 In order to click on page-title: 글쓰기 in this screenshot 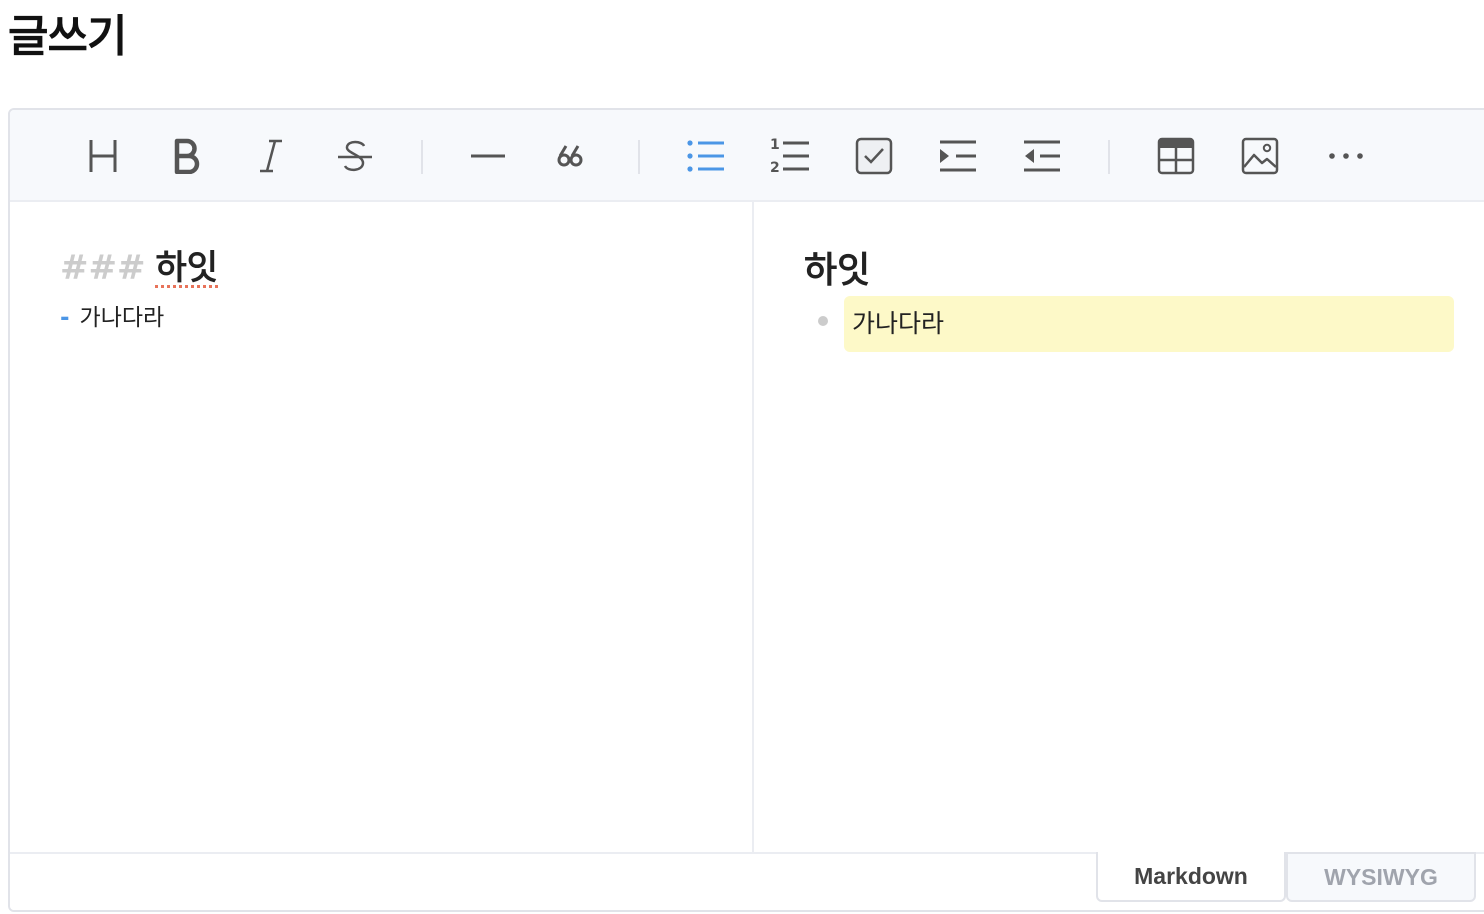, I will do `click(67, 36)`.